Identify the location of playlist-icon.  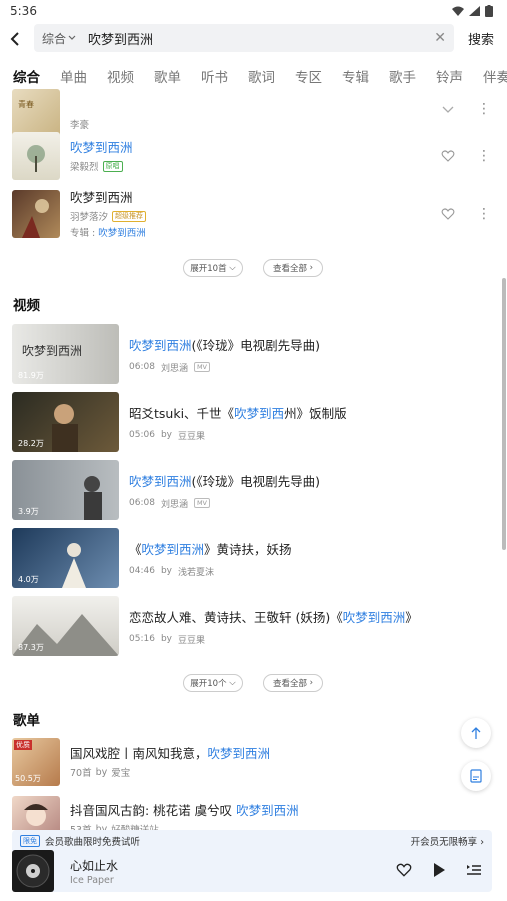
(474, 870).